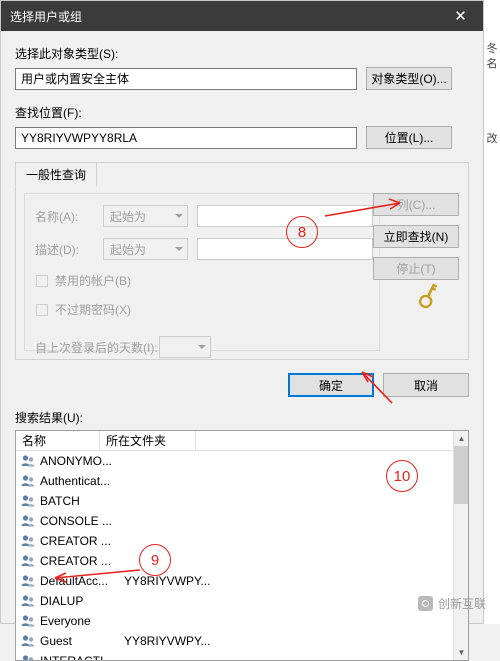 This screenshot has width=500, height=661. Describe the element at coordinates (331, 385) in the screenshot. I see `ok-button: 确定` at that location.